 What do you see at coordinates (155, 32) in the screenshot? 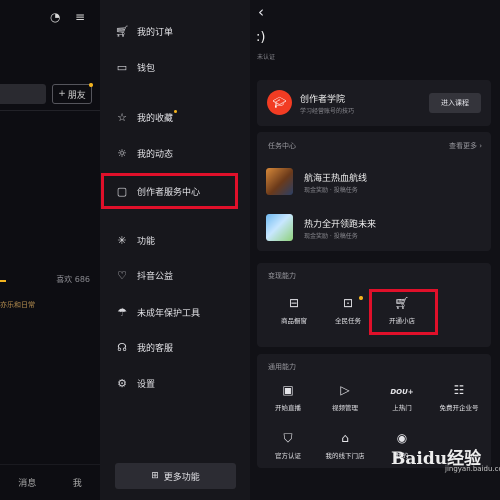
I see `menu-item-label: 我的订单` at bounding box center [155, 32].